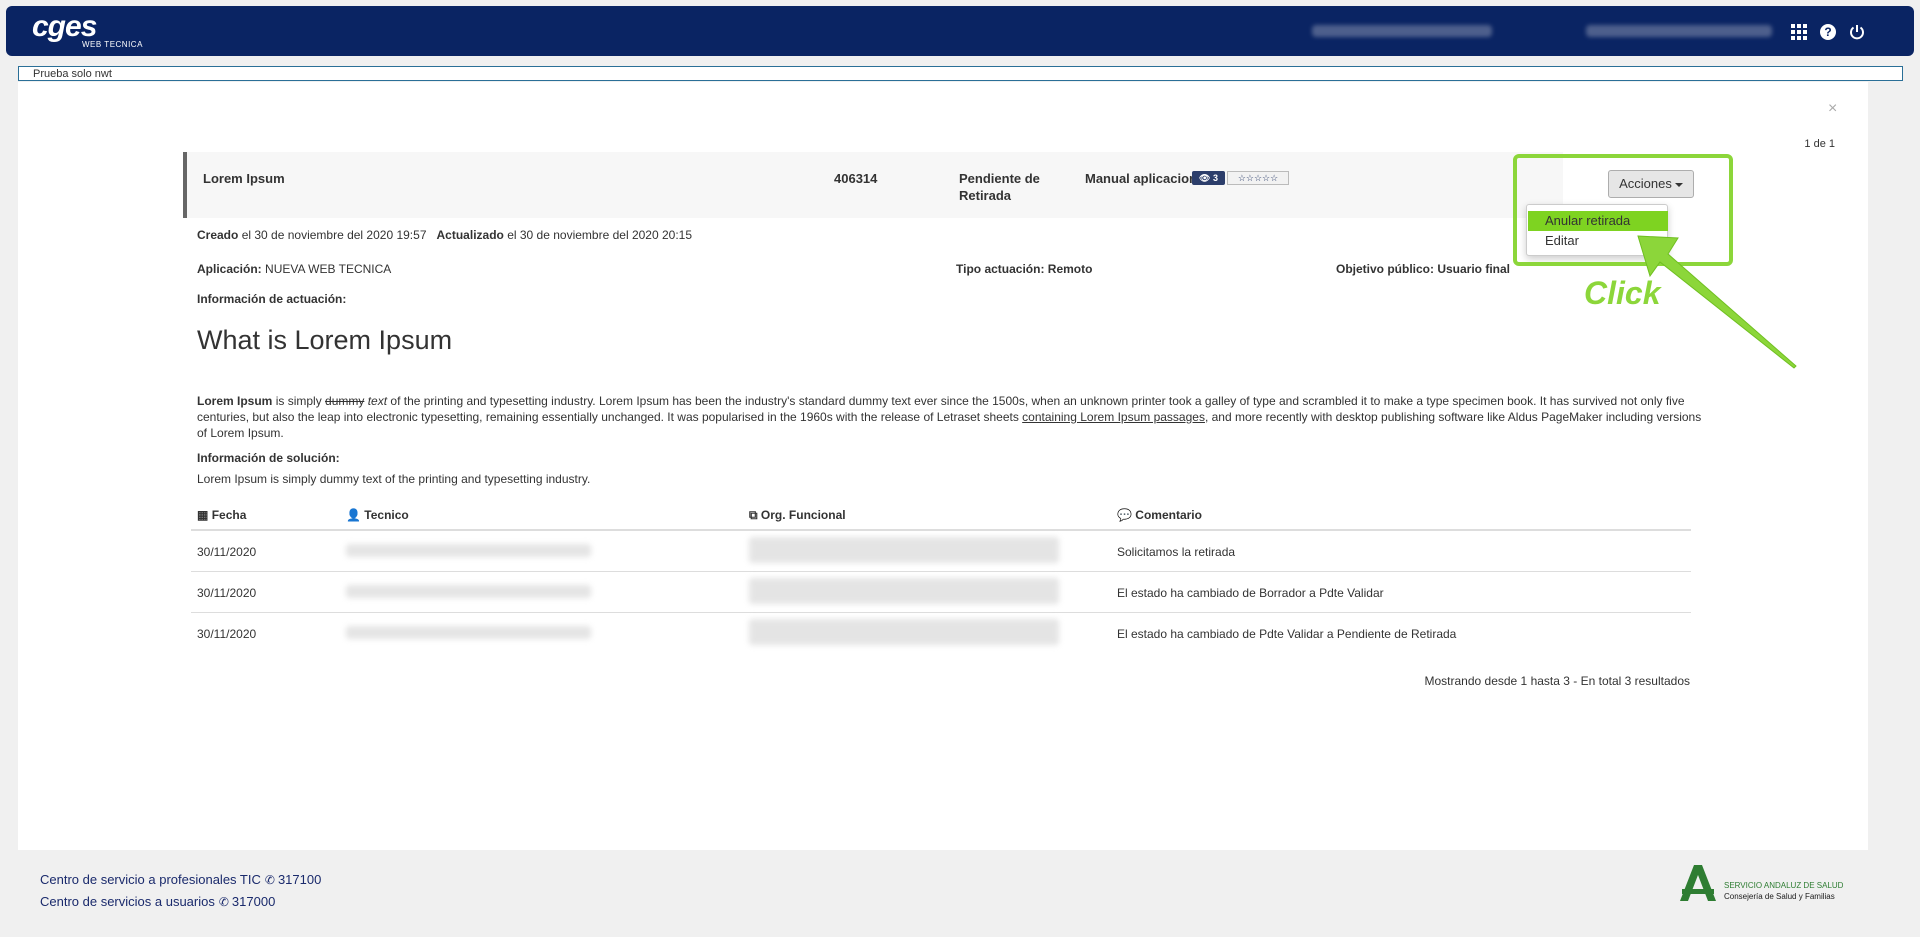 The image size is (1920, 937). I want to click on ticket-status: Pendiente de Retirada, so click(999, 187).